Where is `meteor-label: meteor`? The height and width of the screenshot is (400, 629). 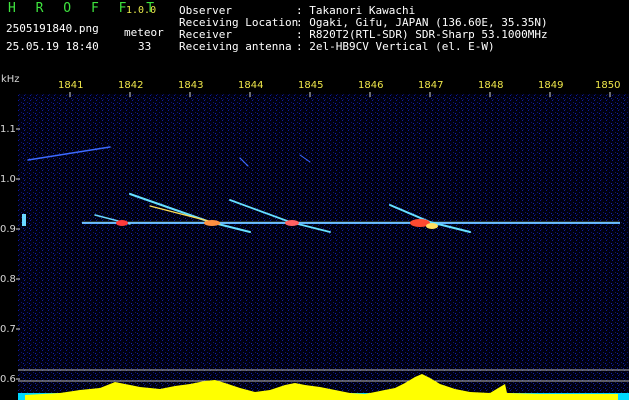 meteor-label: meteor is located at coordinates (144, 32).